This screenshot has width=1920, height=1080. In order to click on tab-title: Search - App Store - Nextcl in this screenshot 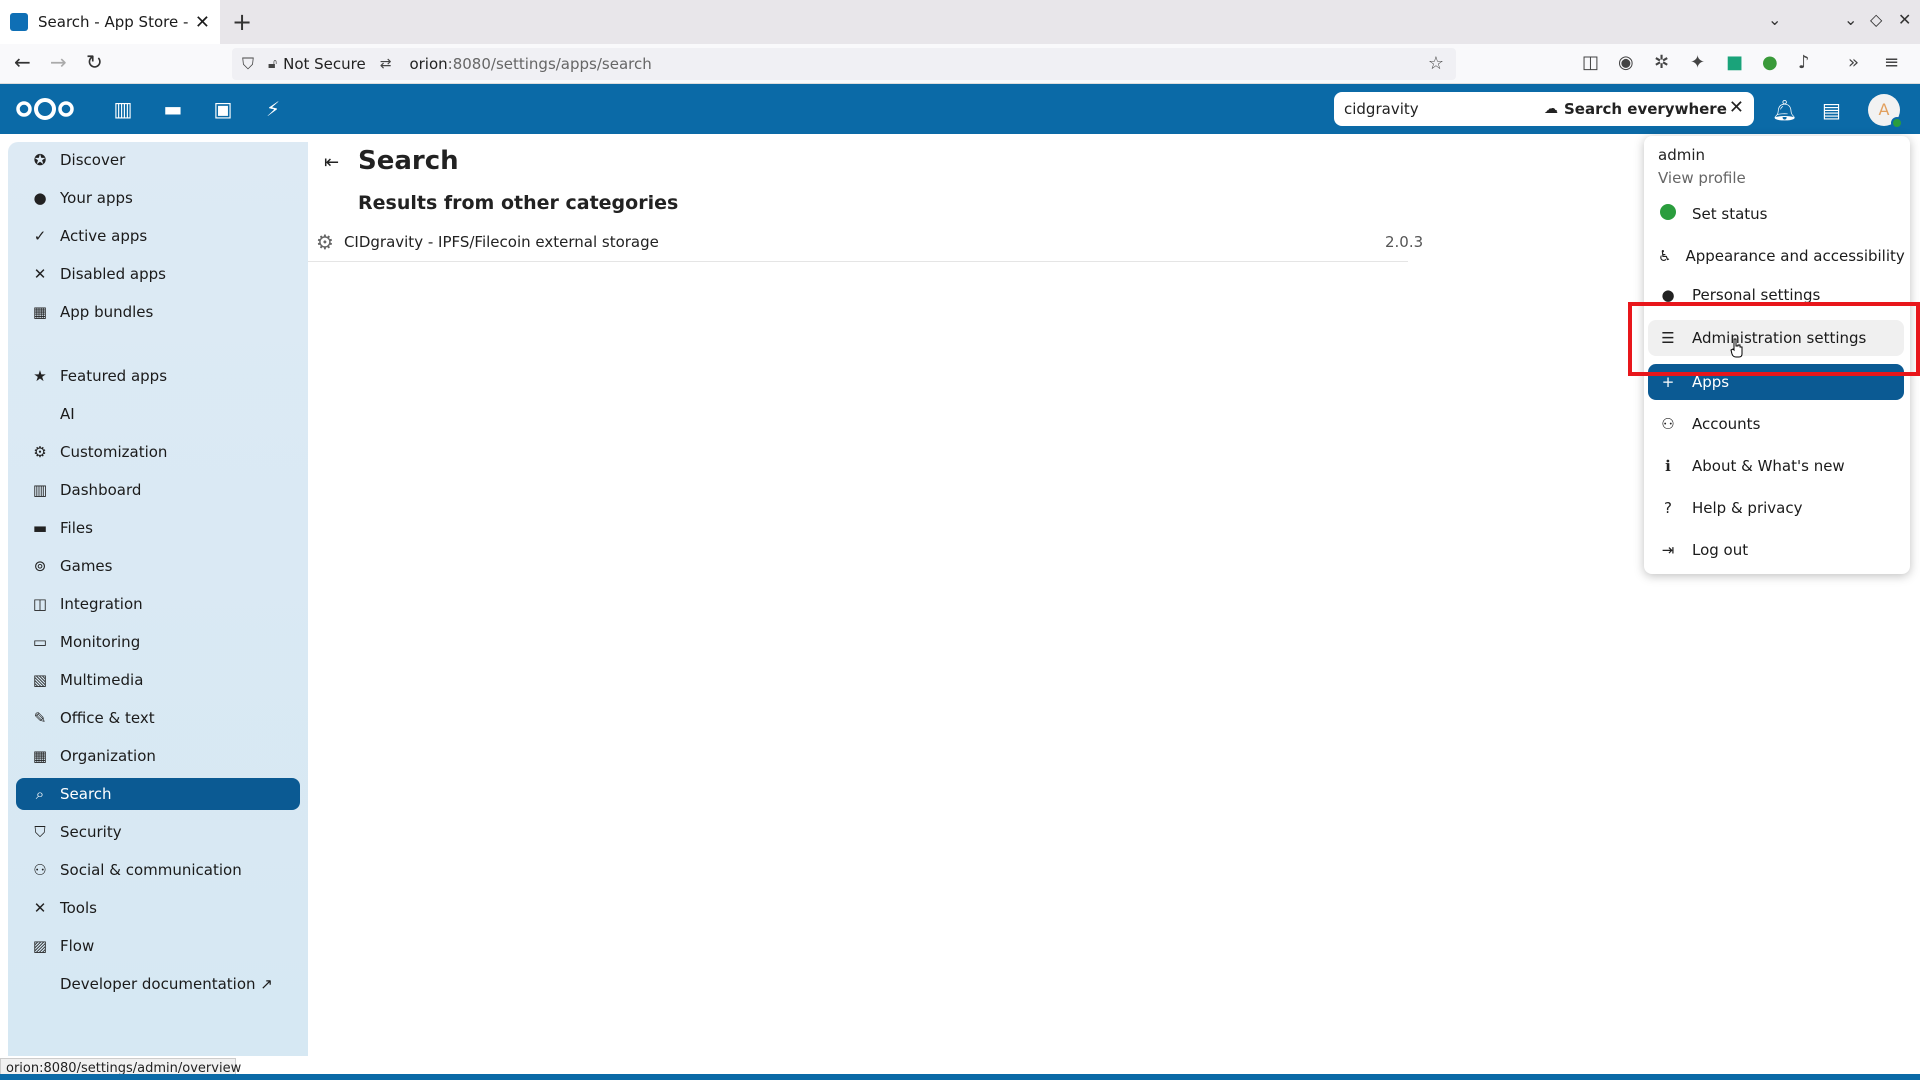, I will do `click(113, 22)`.